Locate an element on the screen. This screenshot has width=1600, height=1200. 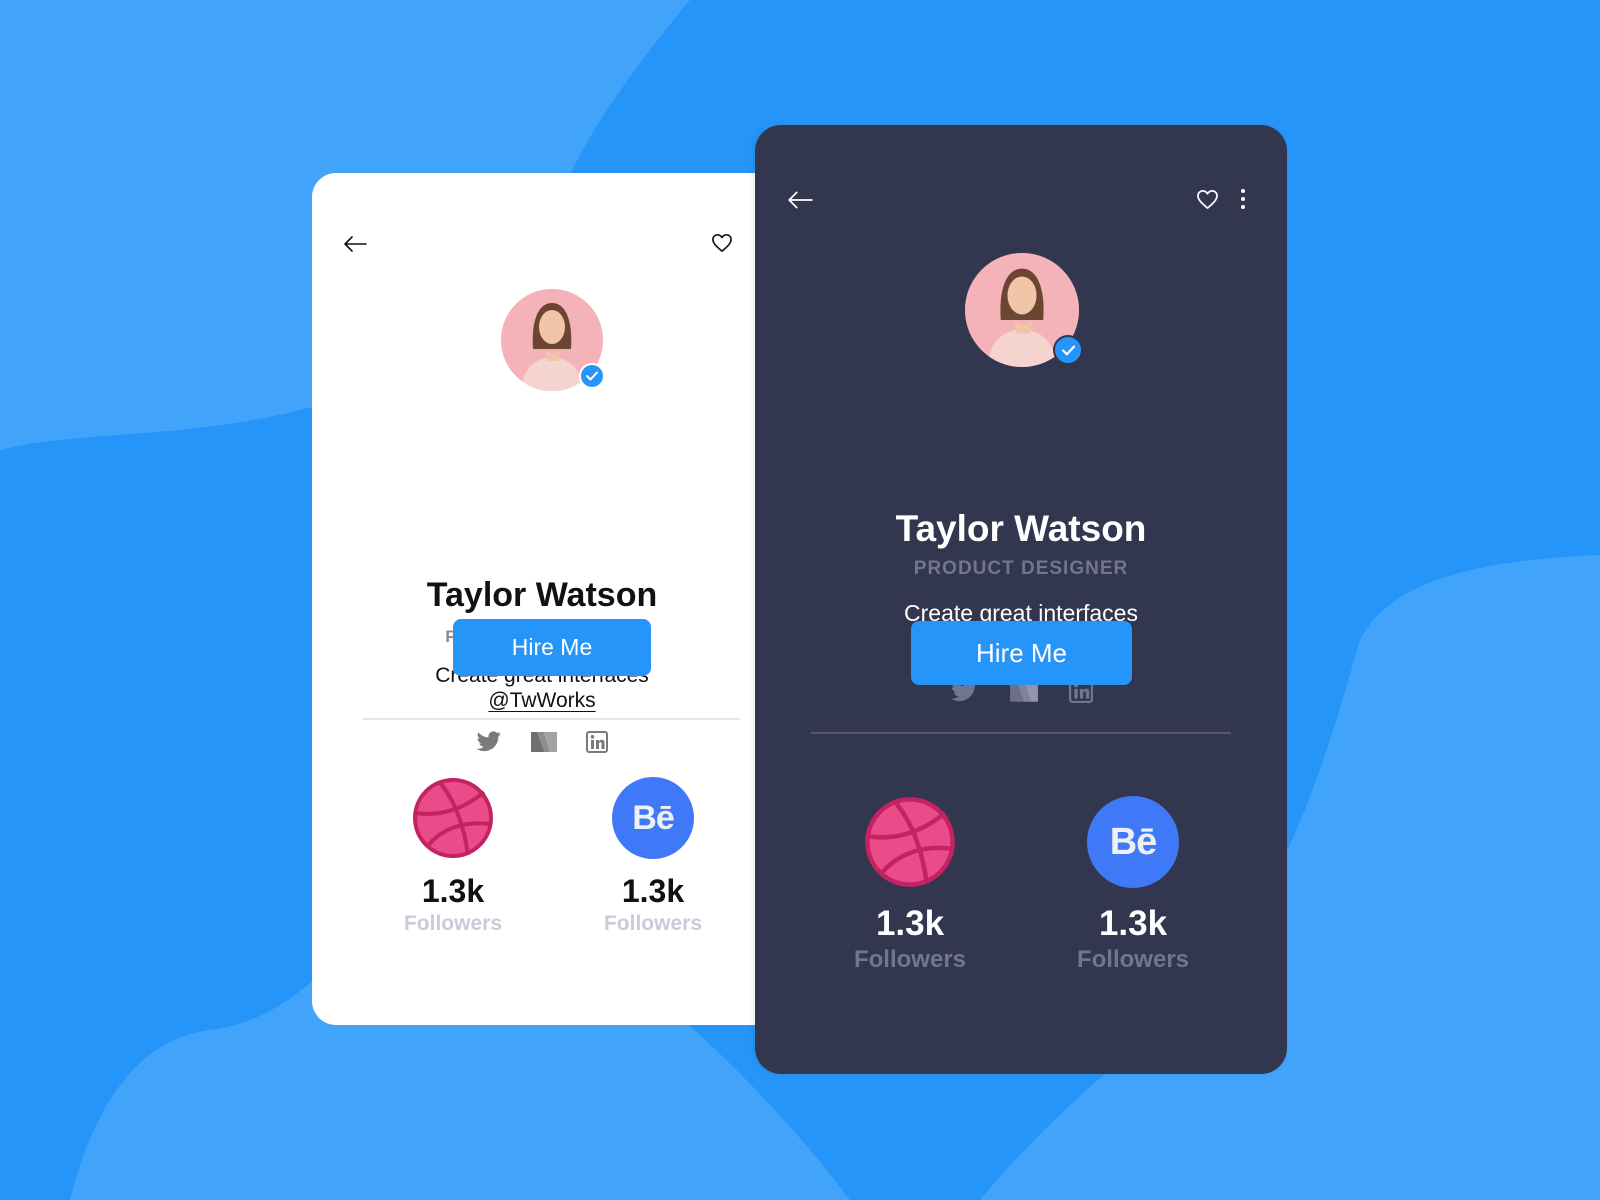
more-vertical-icon is located at coordinates (1243, 199).